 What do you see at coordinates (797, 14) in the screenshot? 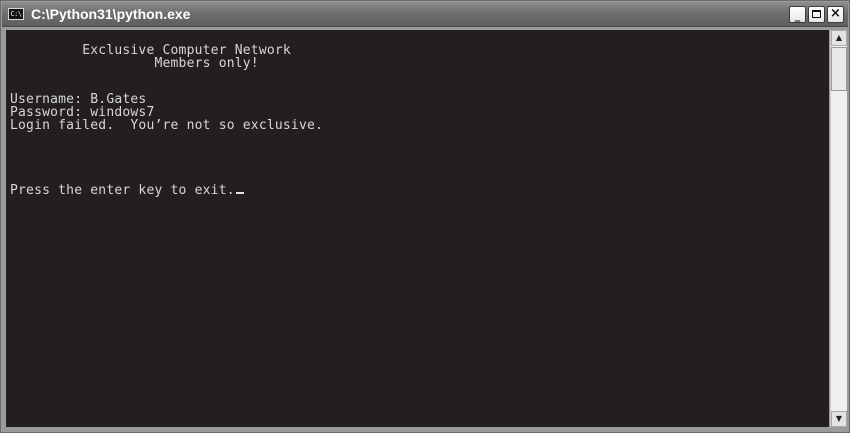
I see `minimize-button: _` at bounding box center [797, 14].